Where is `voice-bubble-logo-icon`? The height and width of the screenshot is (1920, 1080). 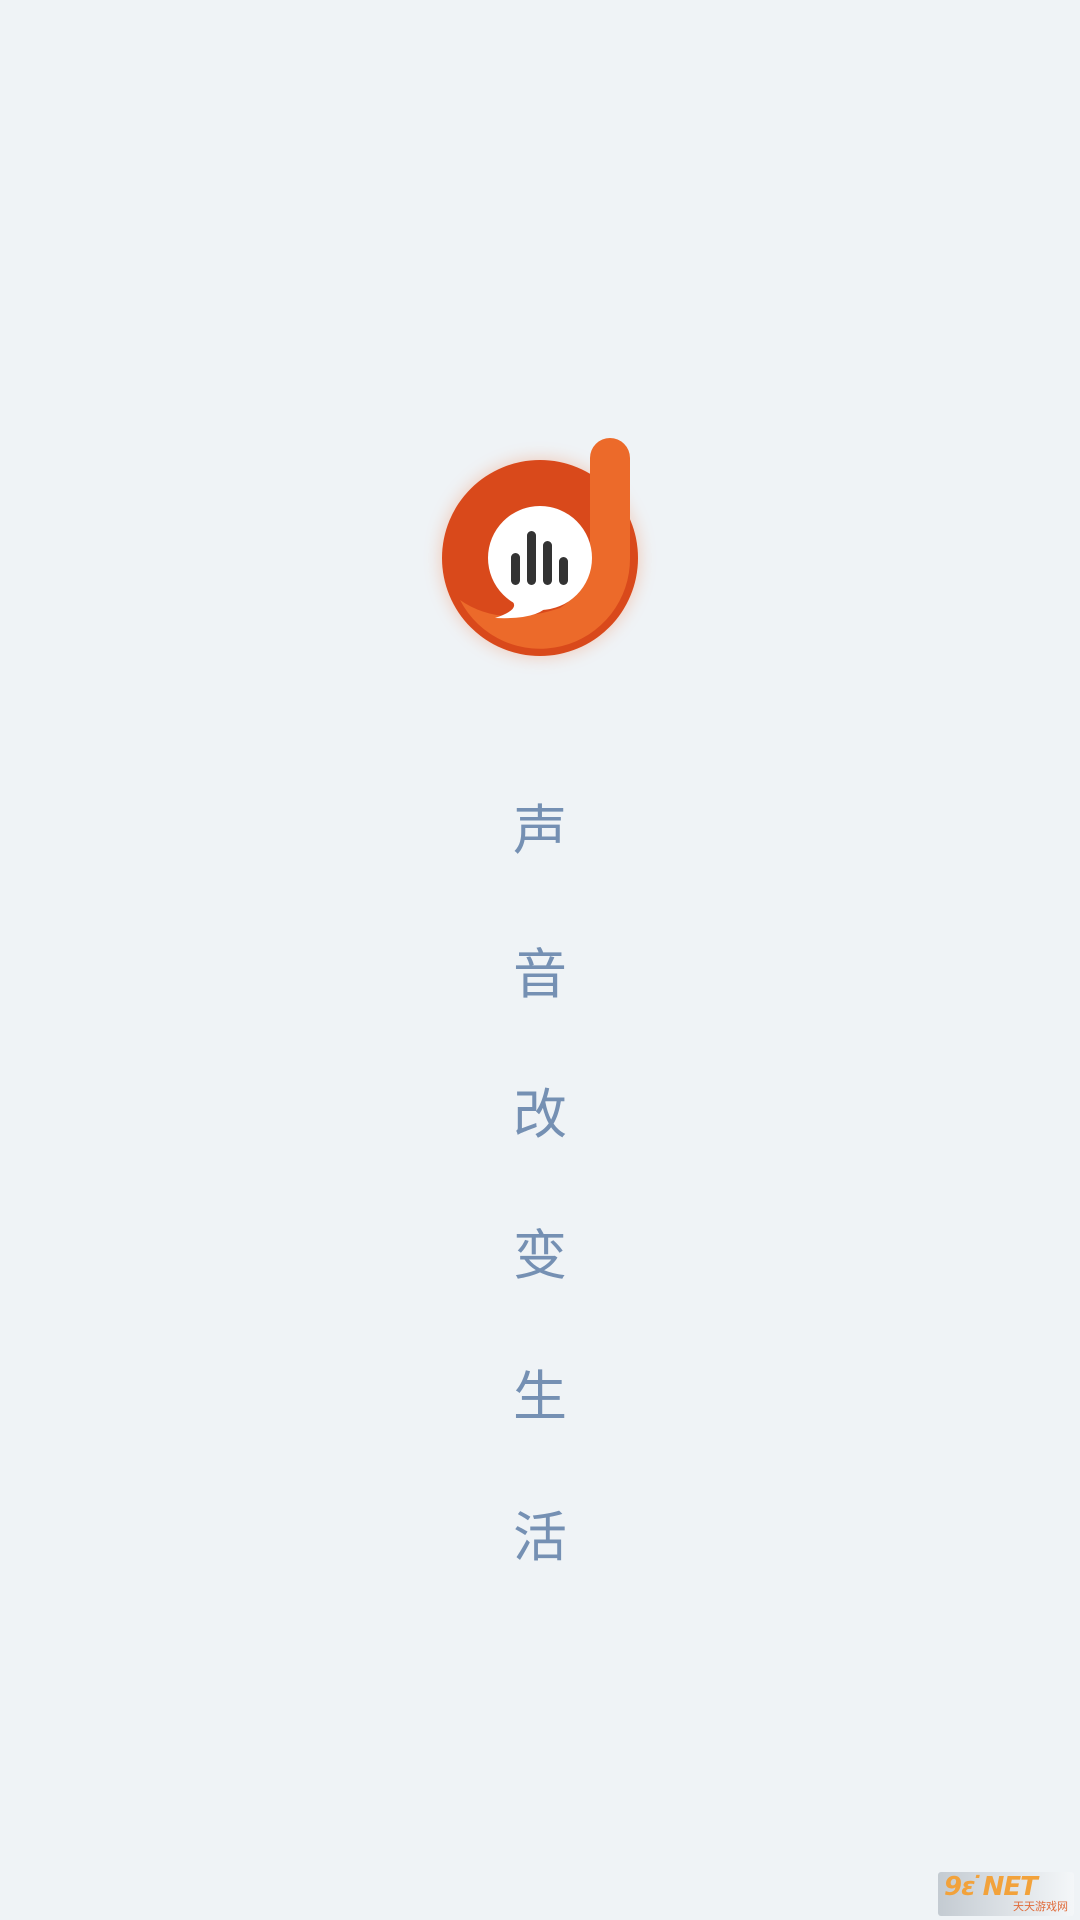 voice-bubble-logo-icon is located at coordinates (540, 548).